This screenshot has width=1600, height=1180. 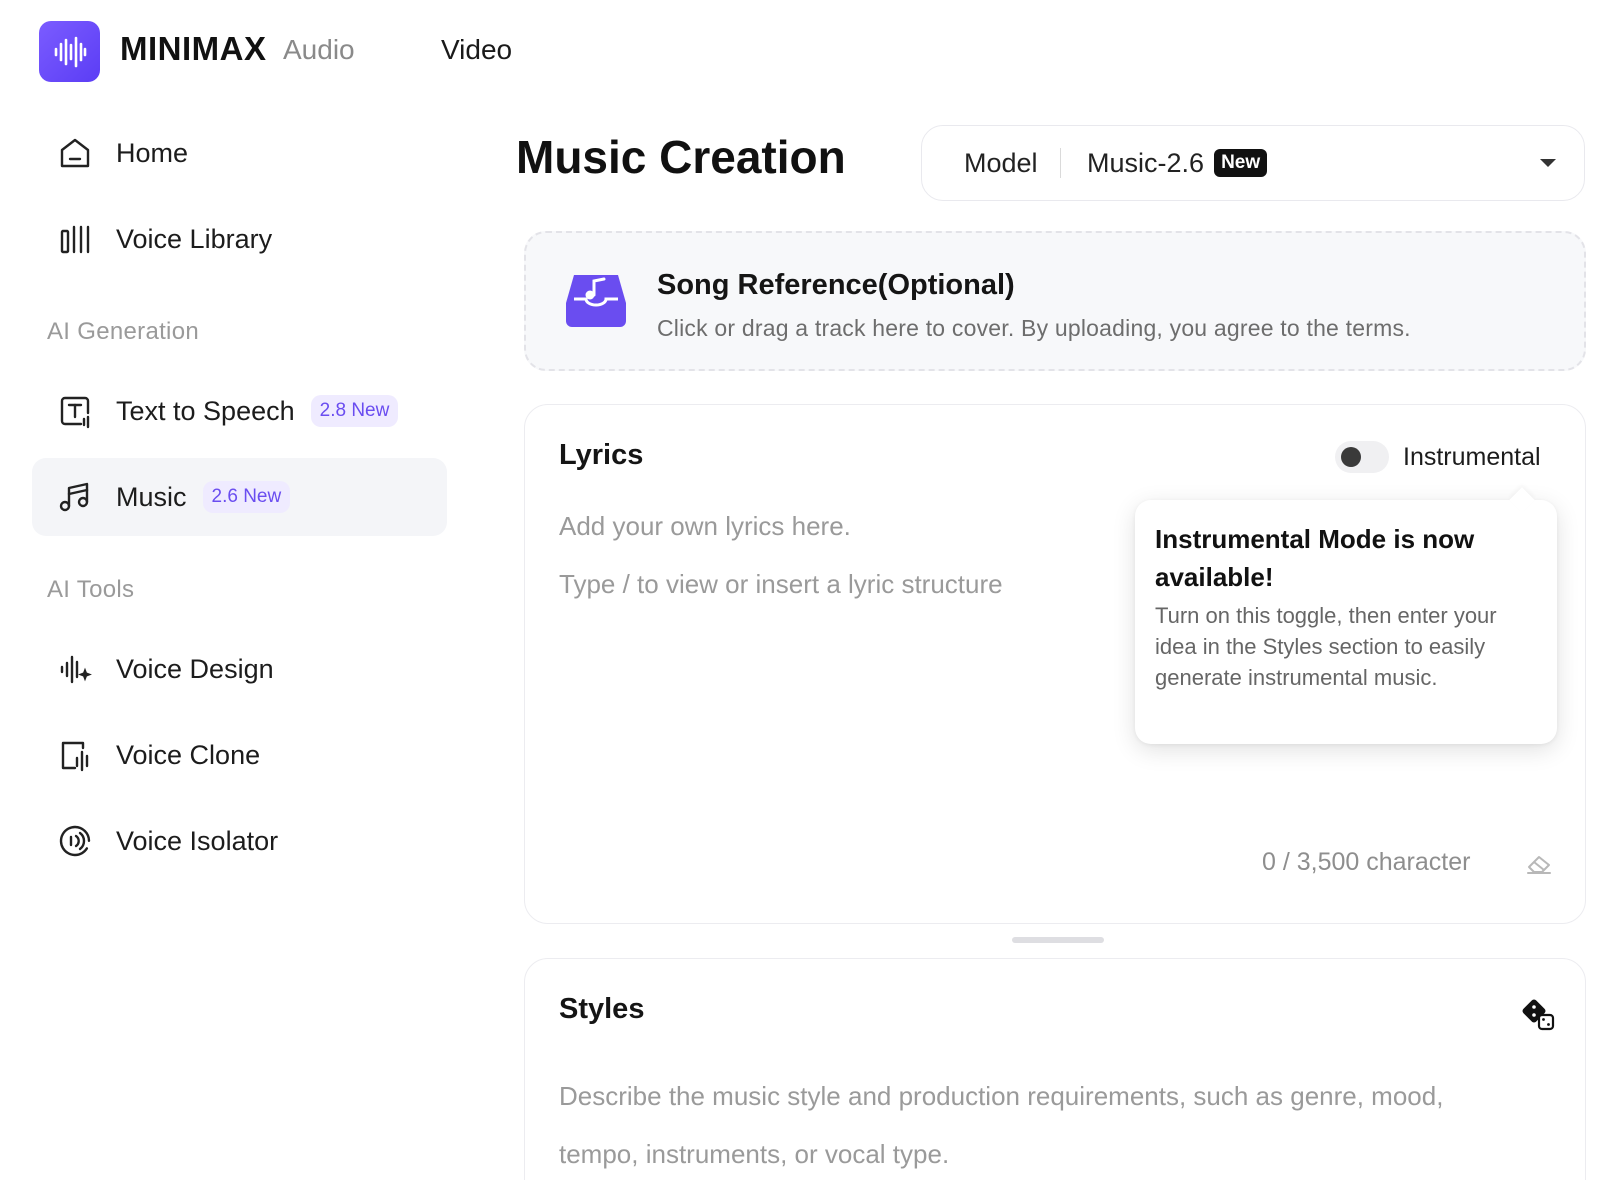 I want to click on voice-design-icon, so click(x=75, y=669).